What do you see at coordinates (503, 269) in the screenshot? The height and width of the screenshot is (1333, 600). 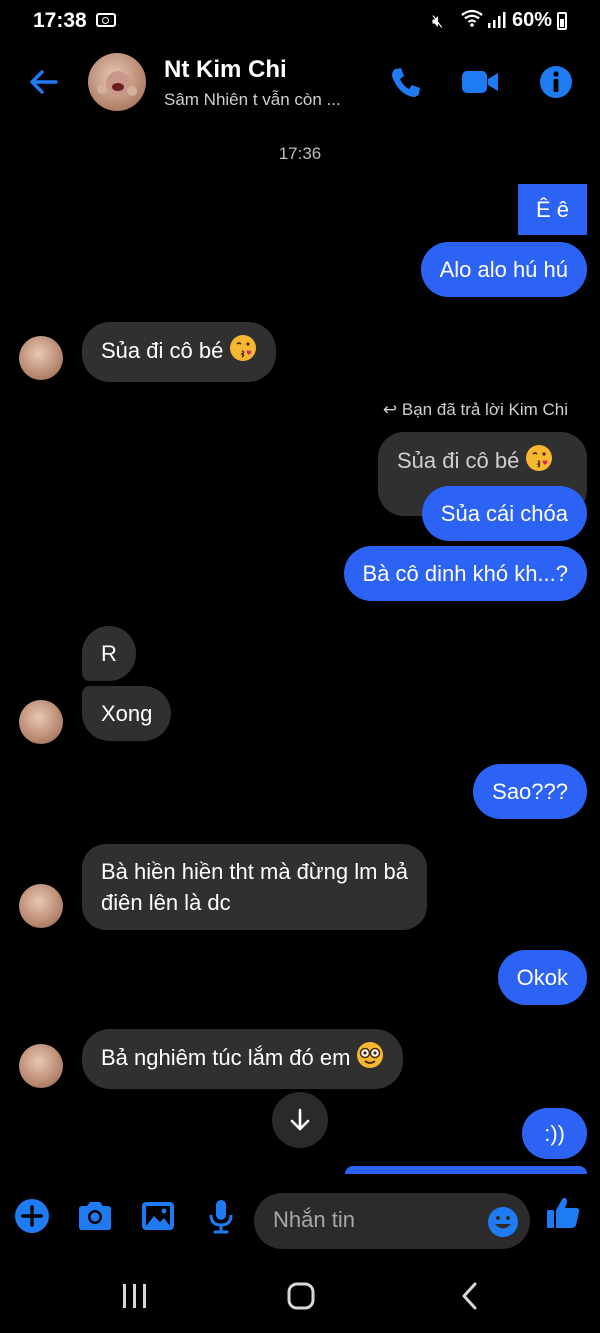 I see `message-outgoing: Alo alo hú hú` at bounding box center [503, 269].